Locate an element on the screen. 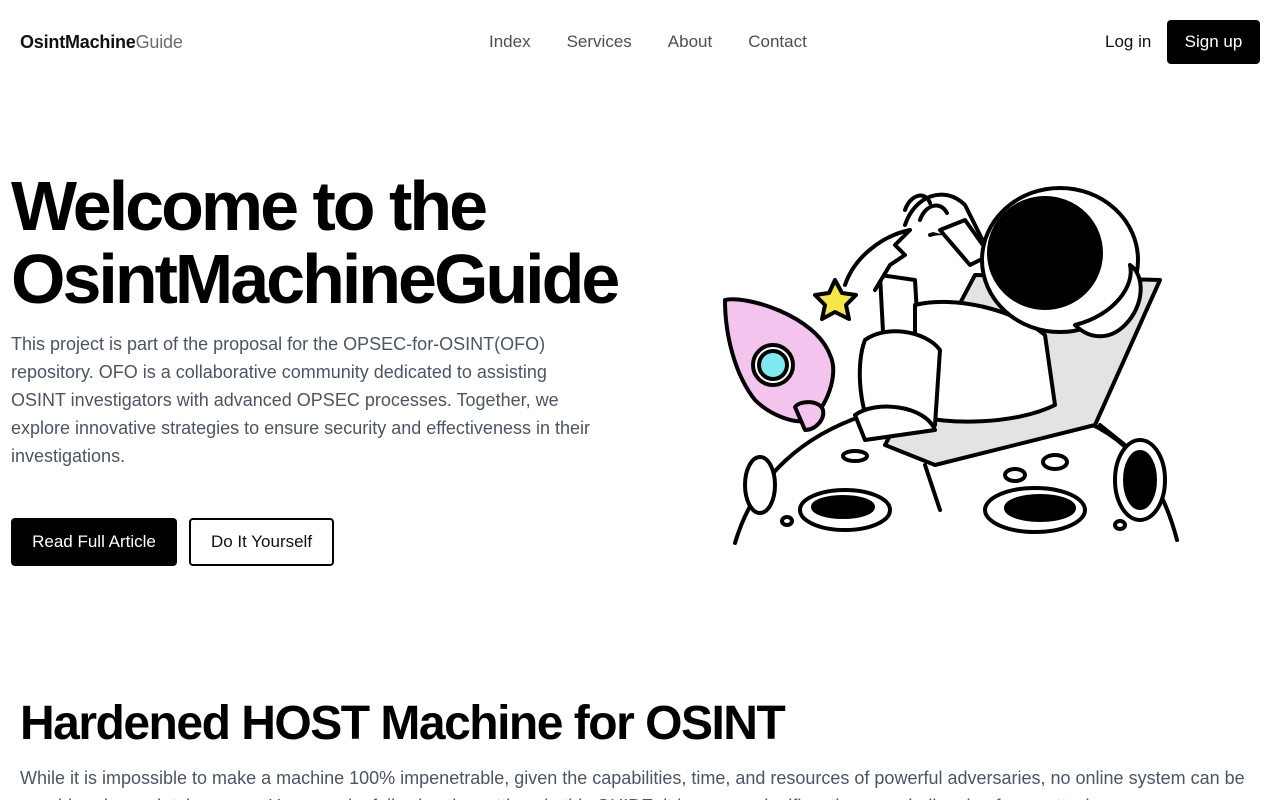 The width and height of the screenshot is (1280, 800). hero-title-line2: OsintMachineGuide is located at coordinates (315, 279).